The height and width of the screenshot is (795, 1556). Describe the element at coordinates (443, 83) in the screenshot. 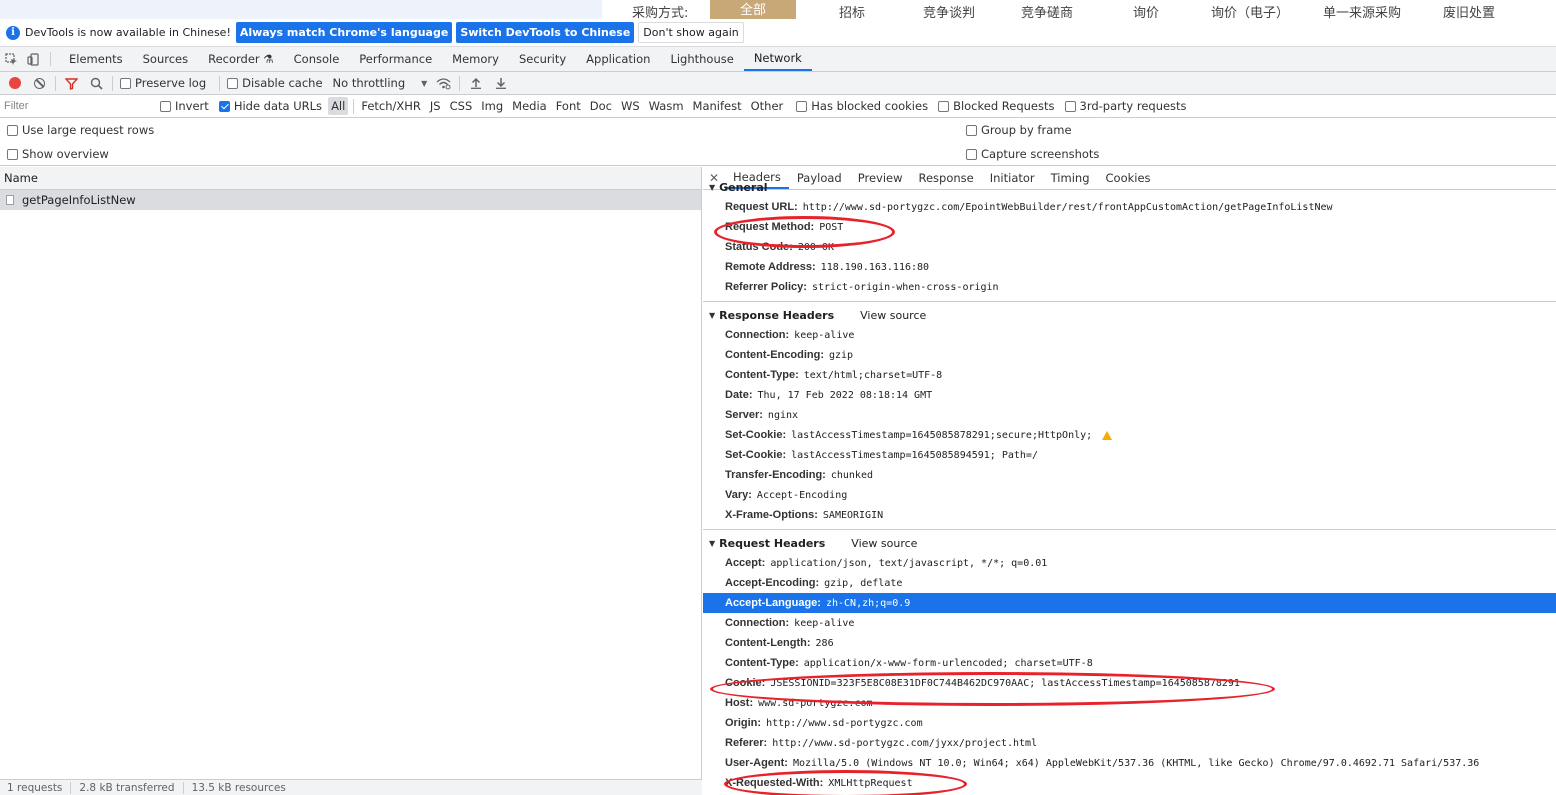

I see `network-conditions-icon` at that location.